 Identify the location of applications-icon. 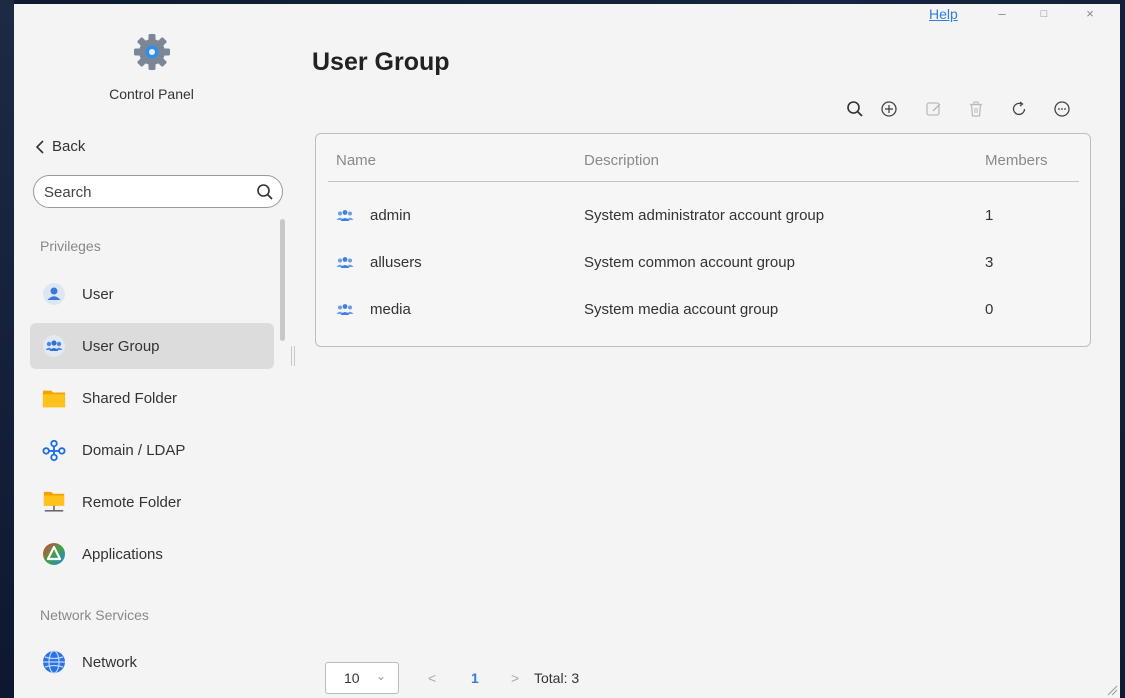
(54, 554).